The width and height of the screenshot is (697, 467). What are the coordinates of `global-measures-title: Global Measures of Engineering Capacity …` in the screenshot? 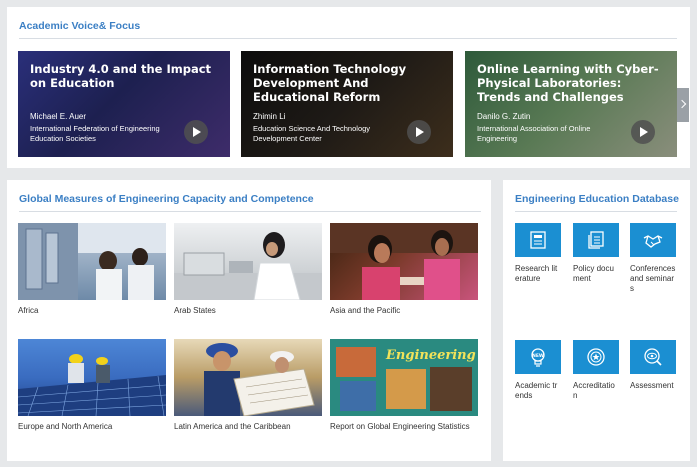 It's located at (166, 199).